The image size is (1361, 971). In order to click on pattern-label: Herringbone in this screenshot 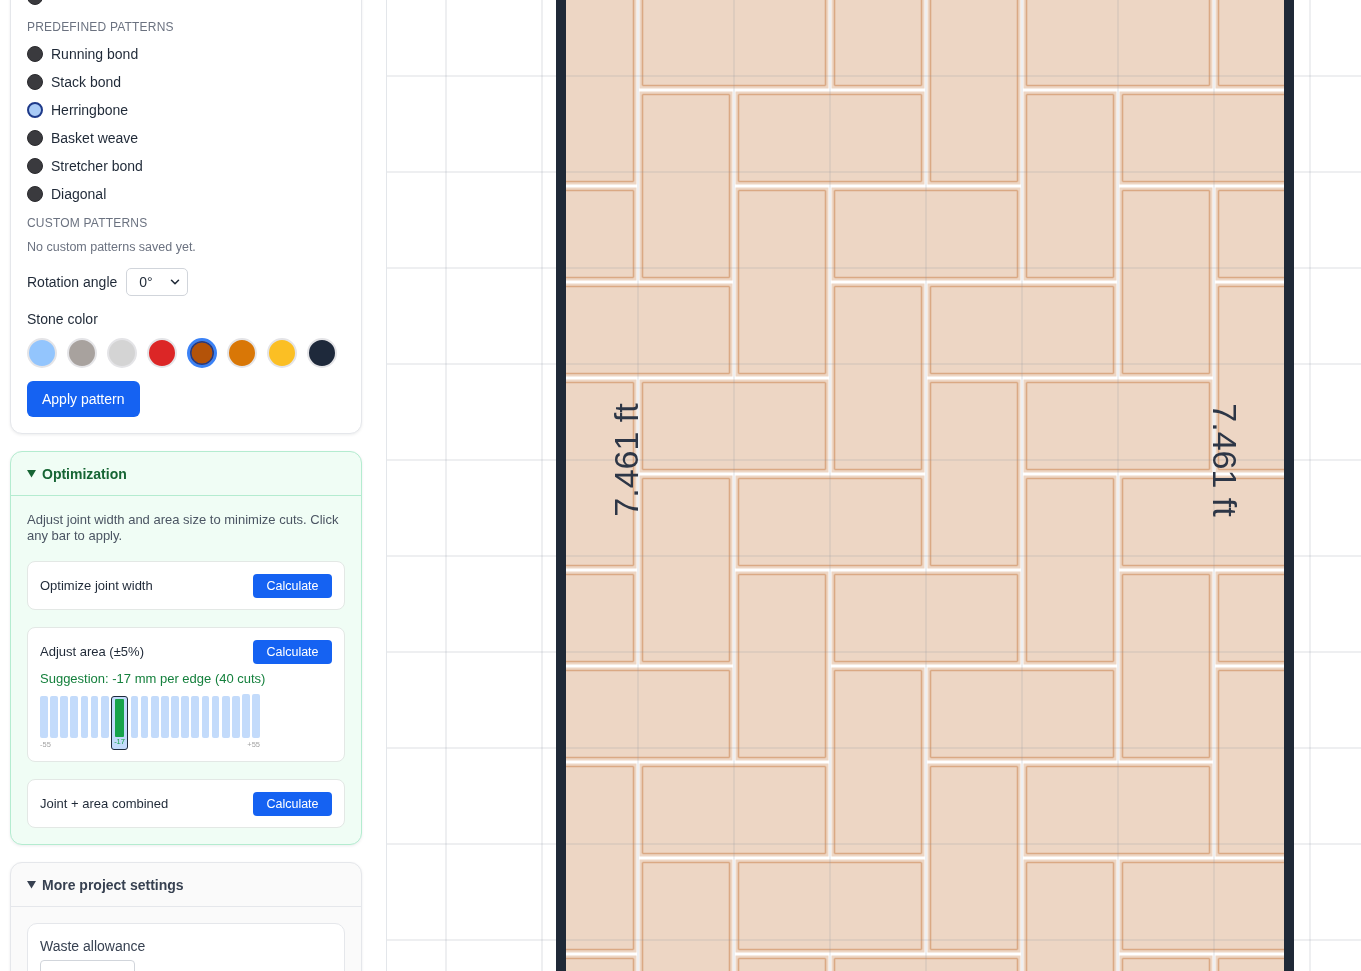, I will do `click(90, 110)`.